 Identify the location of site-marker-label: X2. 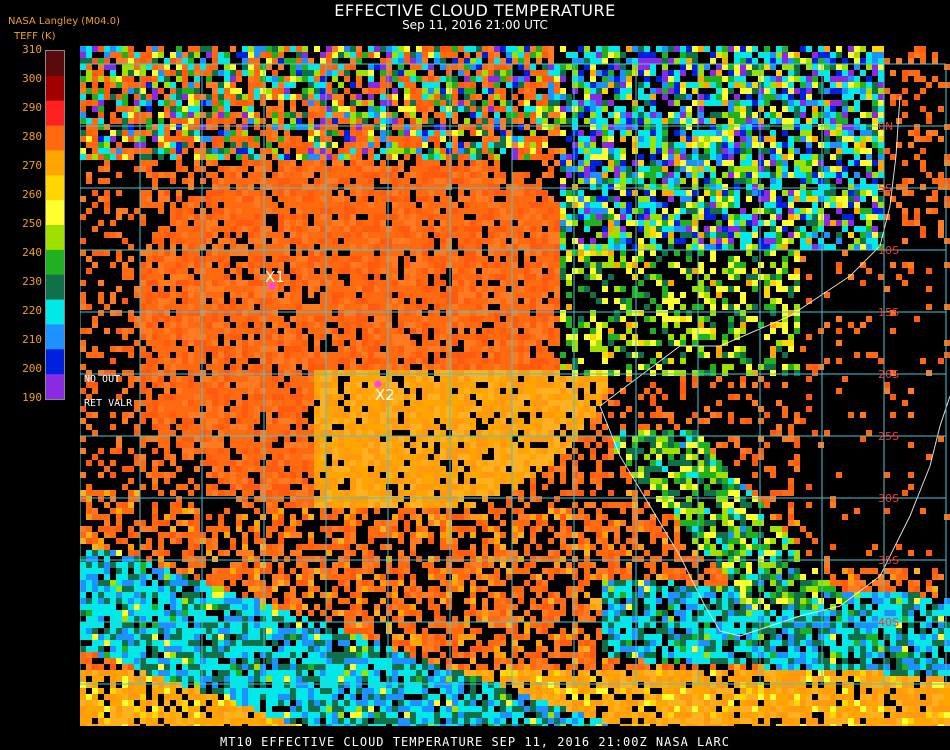
(385, 395).